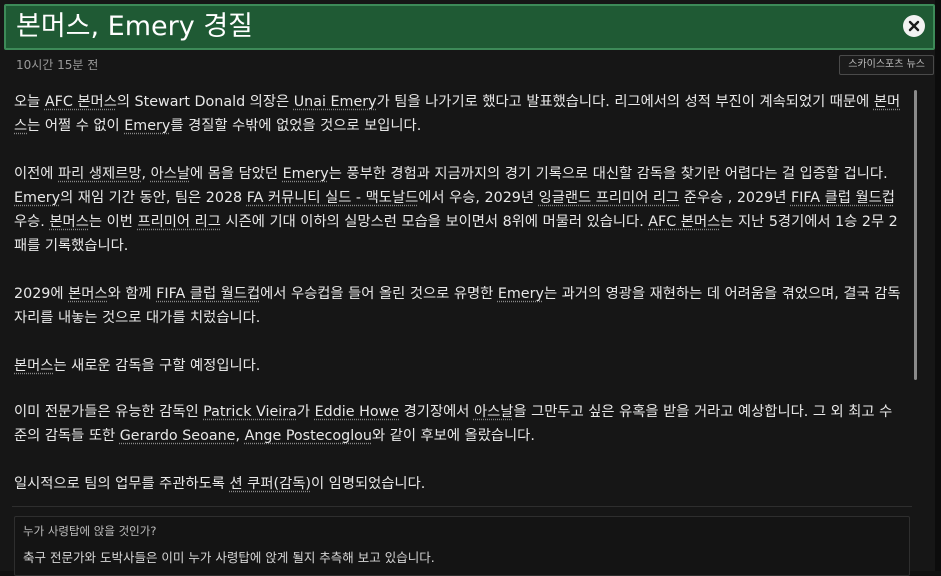  What do you see at coordinates (132, 294) in the screenshot?
I see `article-text: 와 함께` at bounding box center [132, 294].